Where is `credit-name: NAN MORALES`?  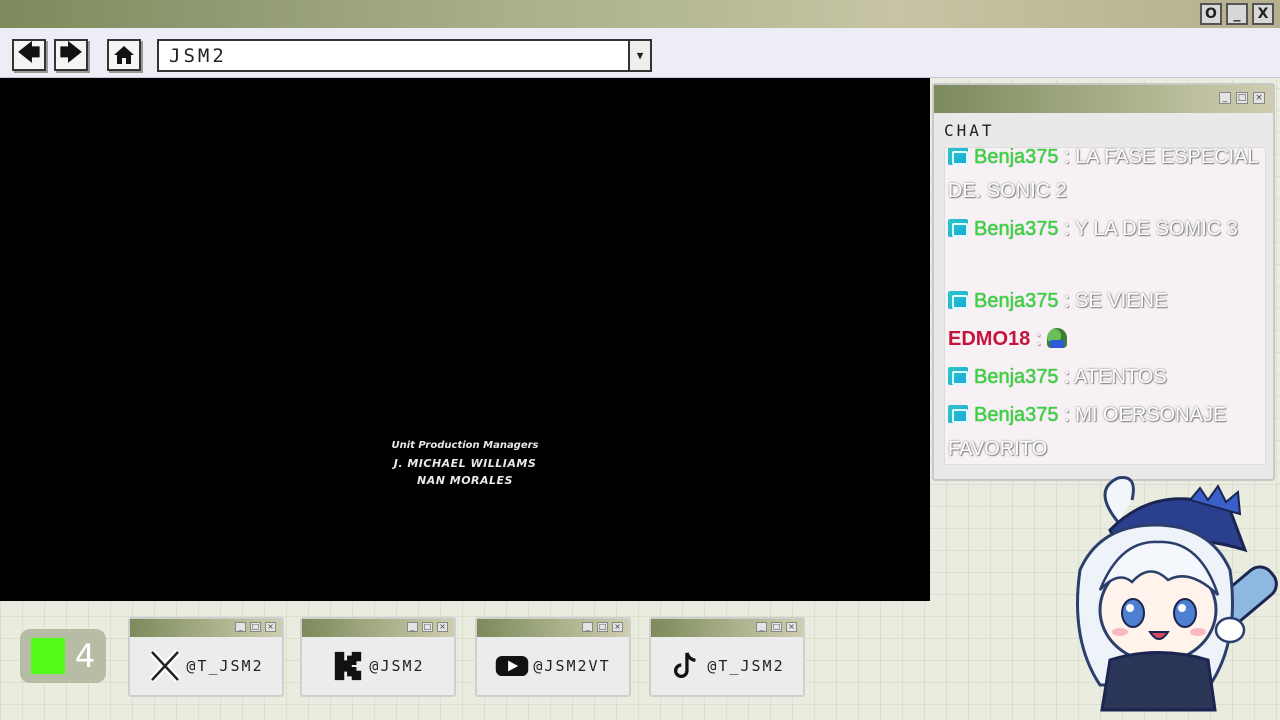
credit-name: NAN MORALES is located at coordinates (465, 480).